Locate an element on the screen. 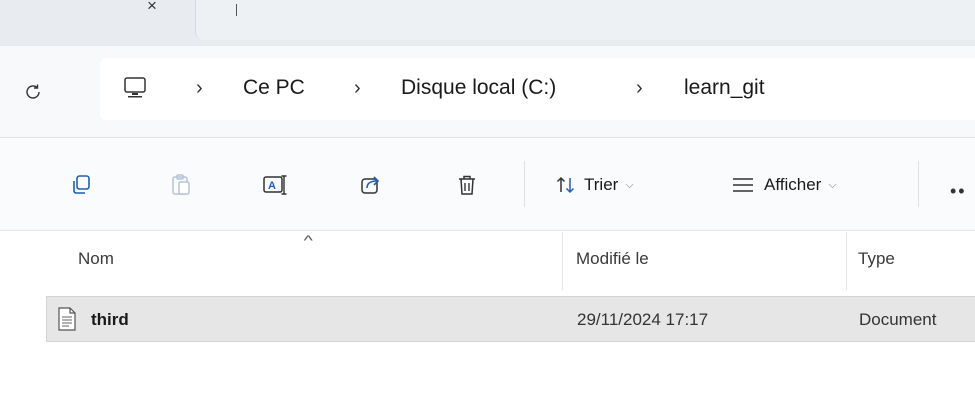 This screenshot has height=394, width=975. refresh-icon is located at coordinates (33, 91).